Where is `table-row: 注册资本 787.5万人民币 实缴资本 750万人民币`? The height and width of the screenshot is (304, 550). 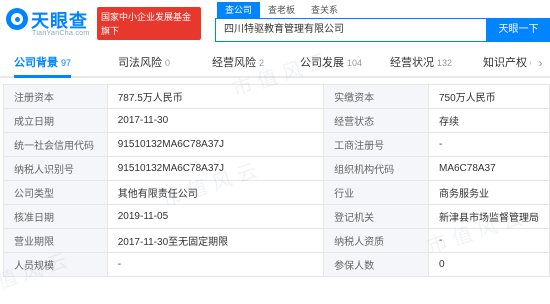
table-row: 注册资本 787.5万人民币 实缴资本 750万人民币 is located at coordinates (276, 96).